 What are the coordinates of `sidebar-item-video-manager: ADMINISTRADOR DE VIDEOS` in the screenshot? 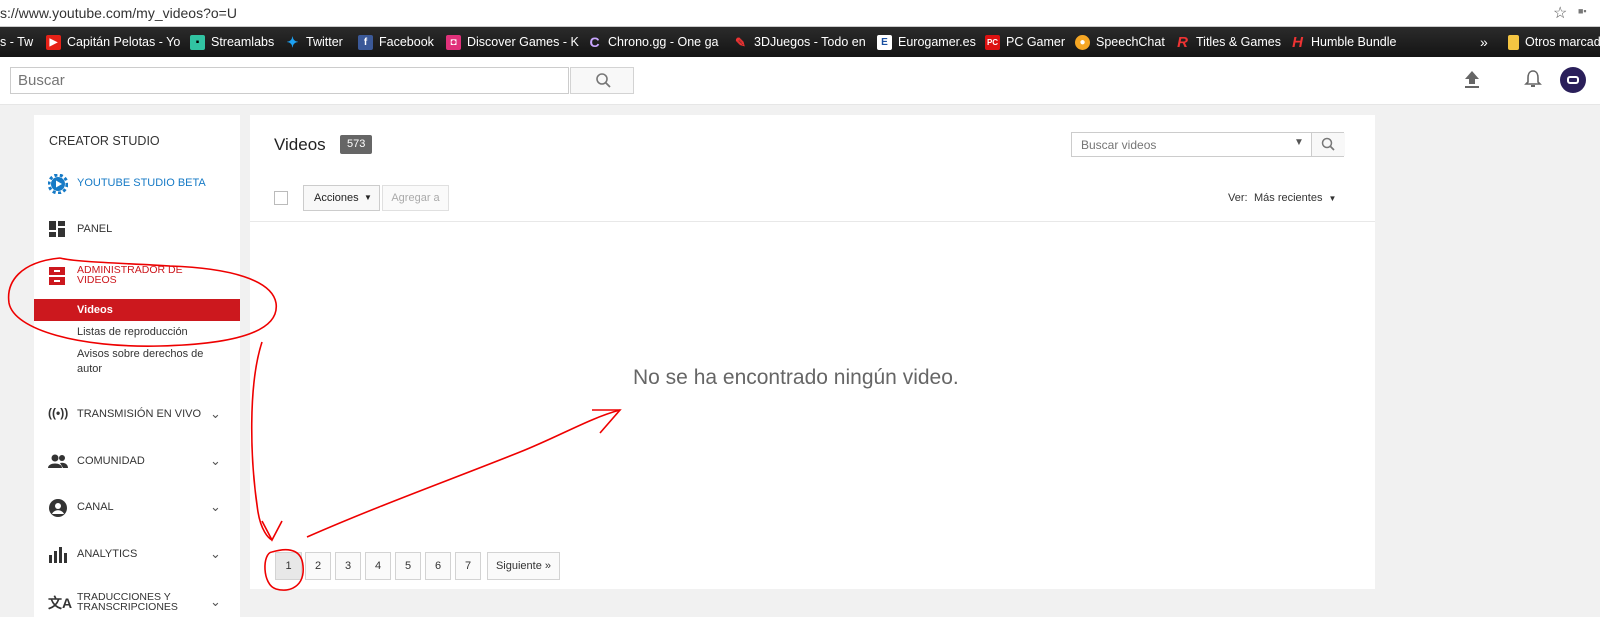 It's located at (137, 277).